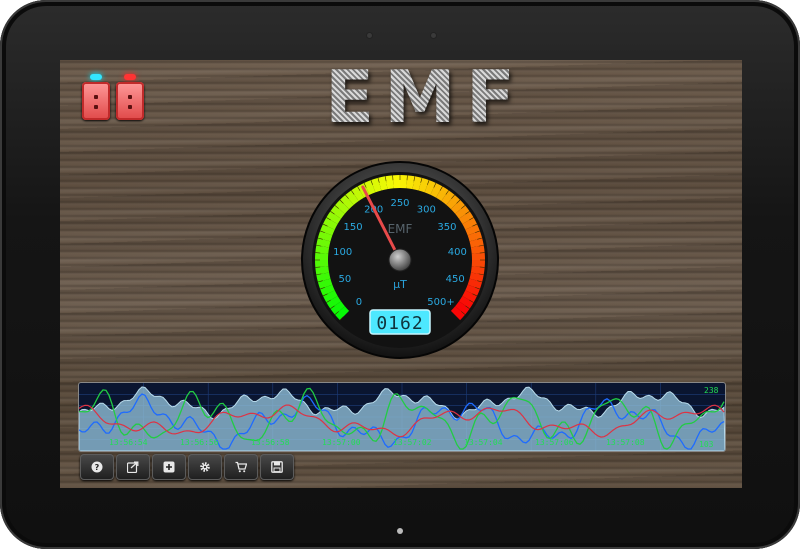 Image resolution: width=800 pixels, height=549 pixels. I want to click on chart-time-label: 13:56:56, so click(199, 442).